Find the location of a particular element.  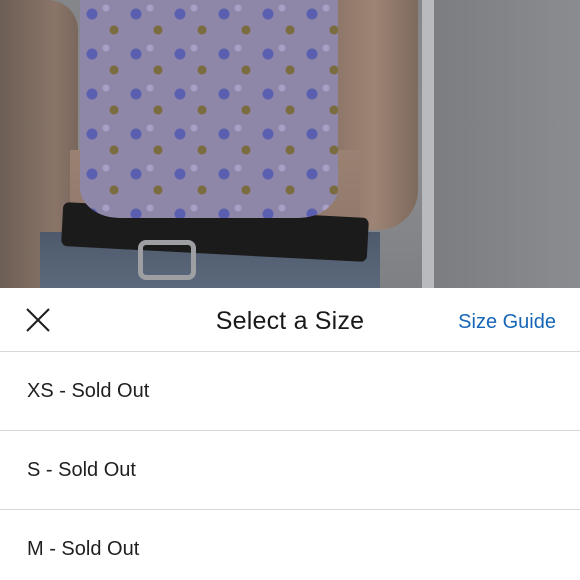

size-option-label: XS - Sold Out is located at coordinates (88, 390).